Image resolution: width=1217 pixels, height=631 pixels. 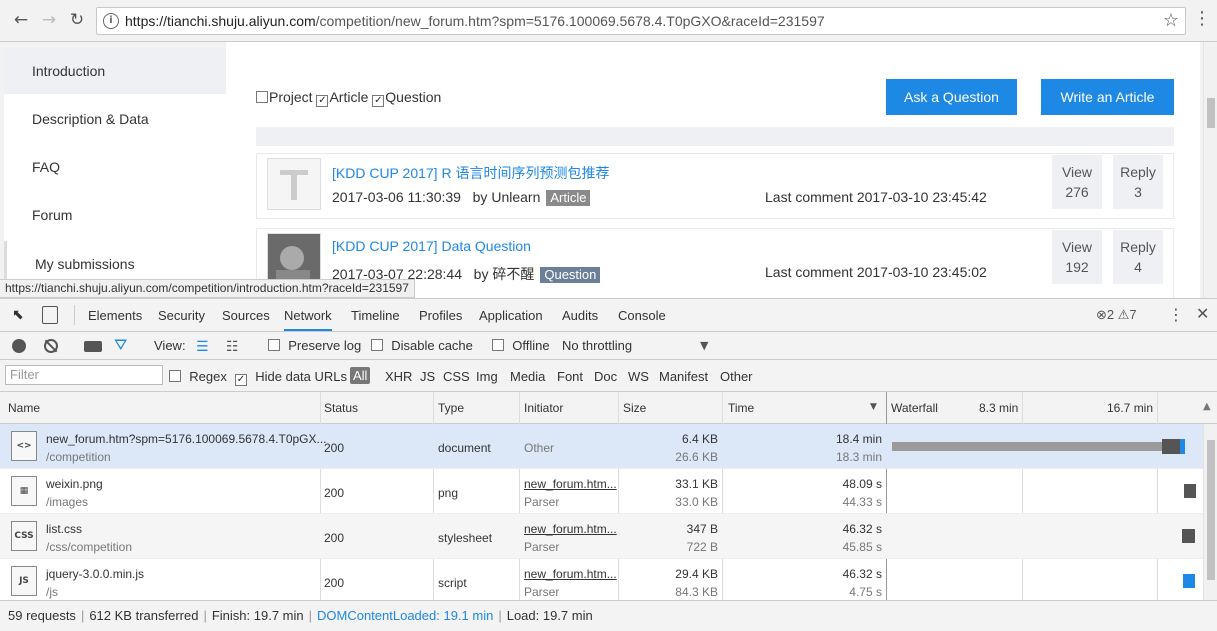 What do you see at coordinates (314, 345) in the screenshot?
I see `preserve-log-toggle: Preserve log` at bounding box center [314, 345].